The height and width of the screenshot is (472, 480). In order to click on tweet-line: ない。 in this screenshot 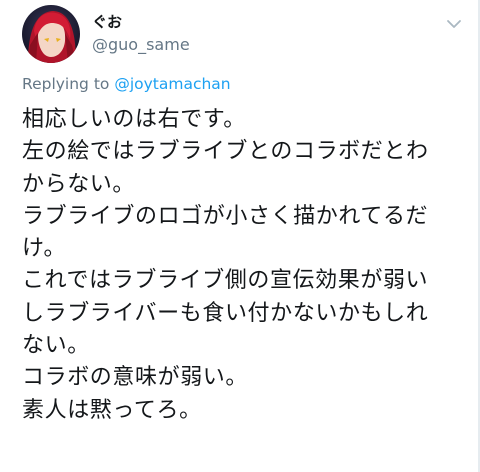, I will do `click(56, 346)`.